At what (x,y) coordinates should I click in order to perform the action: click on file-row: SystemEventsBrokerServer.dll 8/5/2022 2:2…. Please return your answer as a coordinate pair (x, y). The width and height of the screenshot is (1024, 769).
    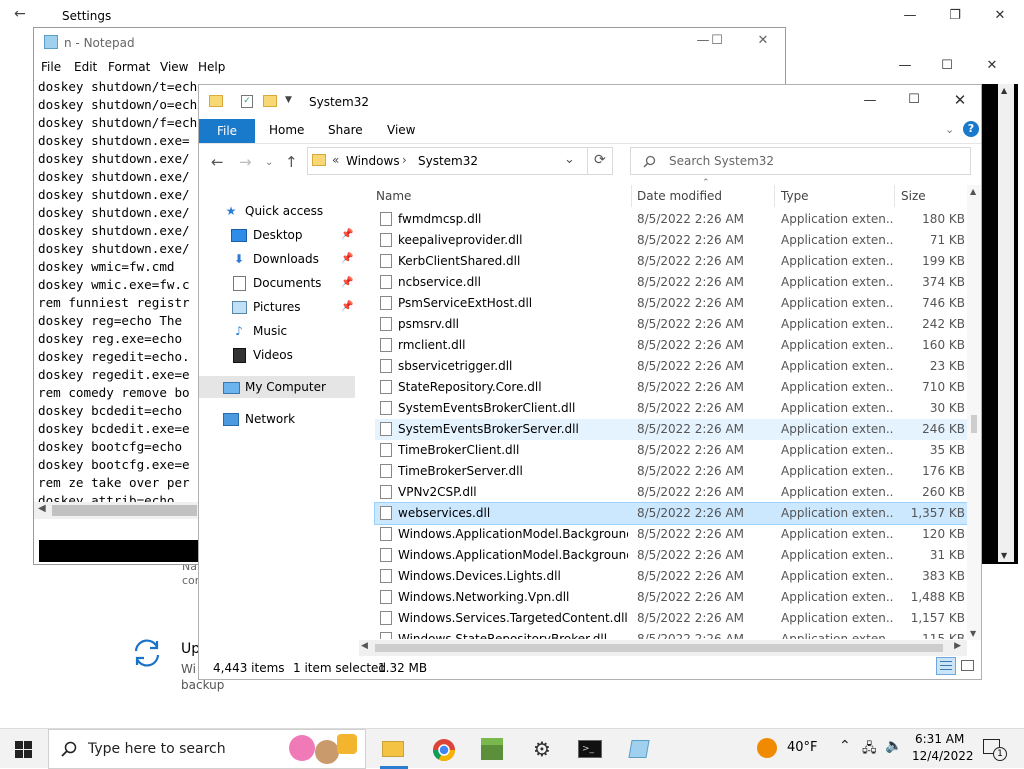
    Looking at the image, I should click on (671, 429).